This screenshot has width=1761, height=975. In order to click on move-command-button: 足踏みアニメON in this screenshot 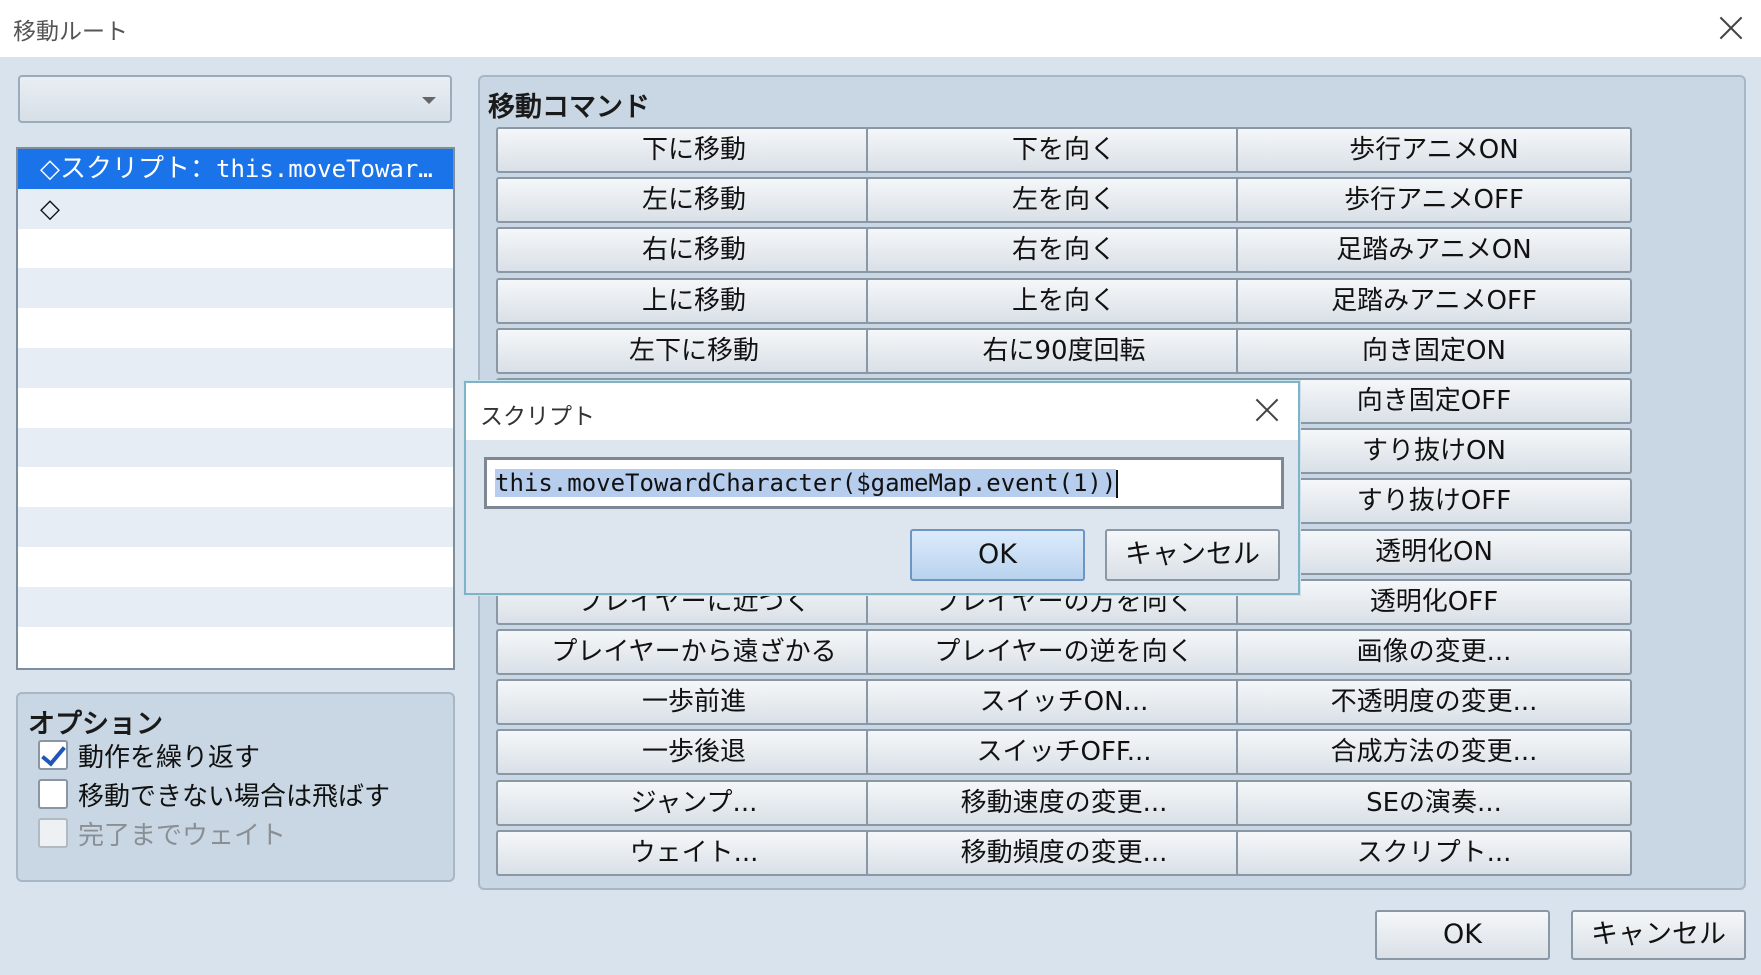, I will do `click(1434, 250)`.